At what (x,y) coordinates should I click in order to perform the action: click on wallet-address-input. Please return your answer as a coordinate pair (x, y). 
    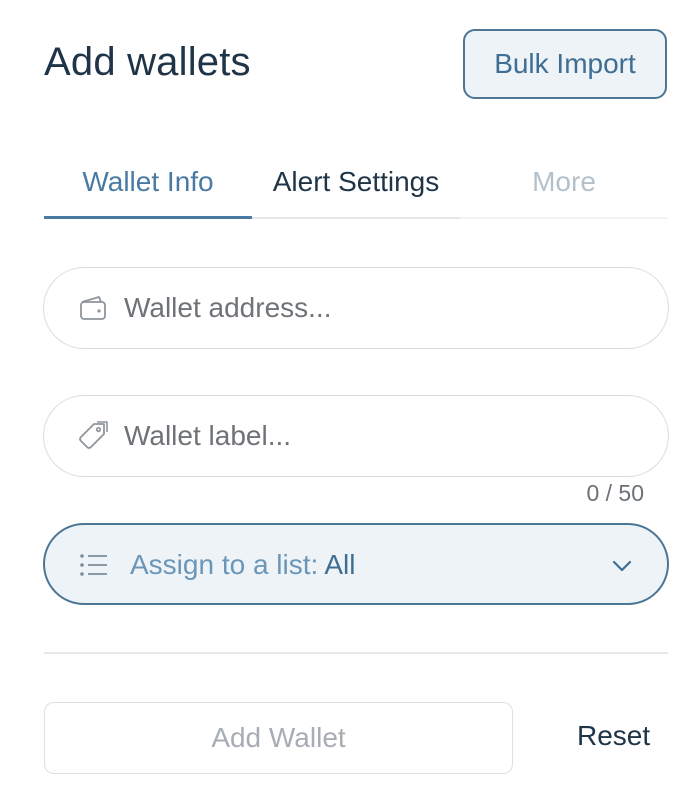
    Looking at the image, I should click on (384, 308).